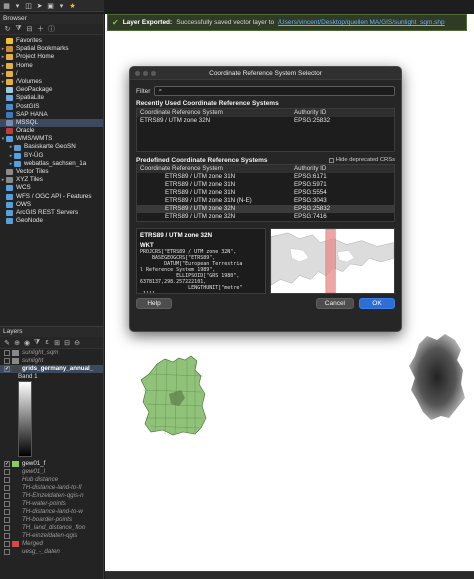 The image size is (474, 579). What do you see at coordinates (6, 5) in the screenshot?
I see `grid-icon: ▦` at bounding box center [6, 5].